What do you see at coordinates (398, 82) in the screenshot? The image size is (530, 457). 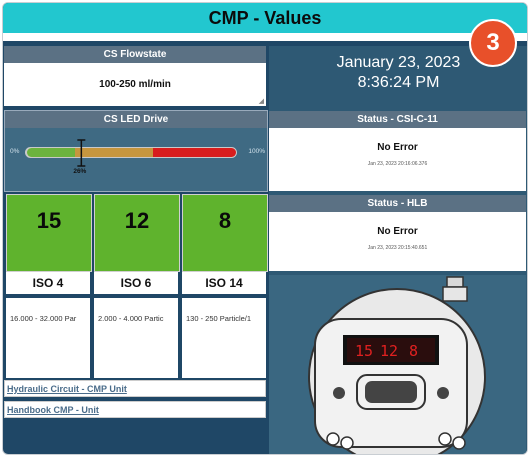 I see `current-time: 8:36:24 PM` at bounding box center [398, 82].